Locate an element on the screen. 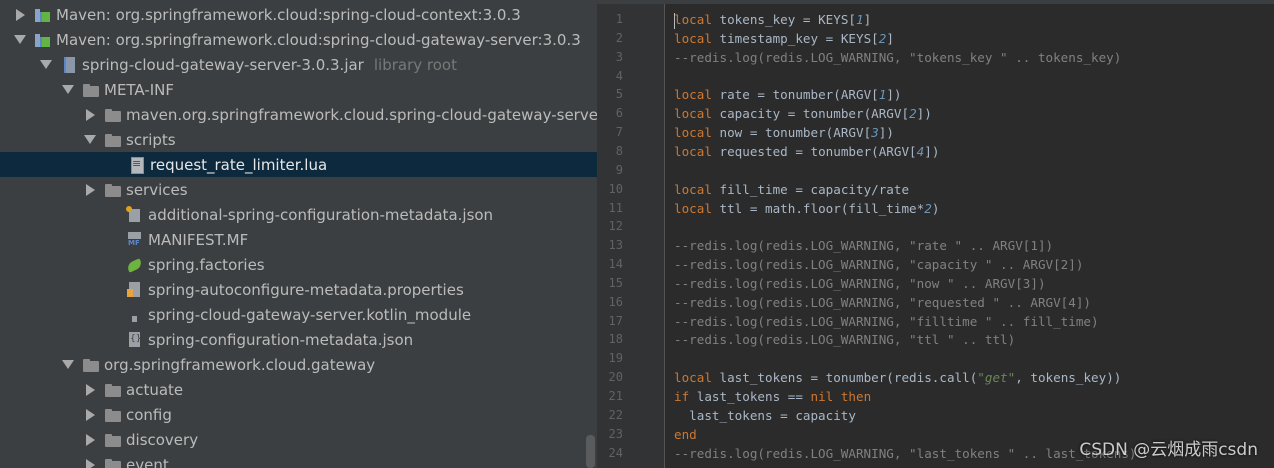 The image size is (1274, 468). code-line: local capacity = tonumber(ARGV[2]) is located at coordinates (803, 113).